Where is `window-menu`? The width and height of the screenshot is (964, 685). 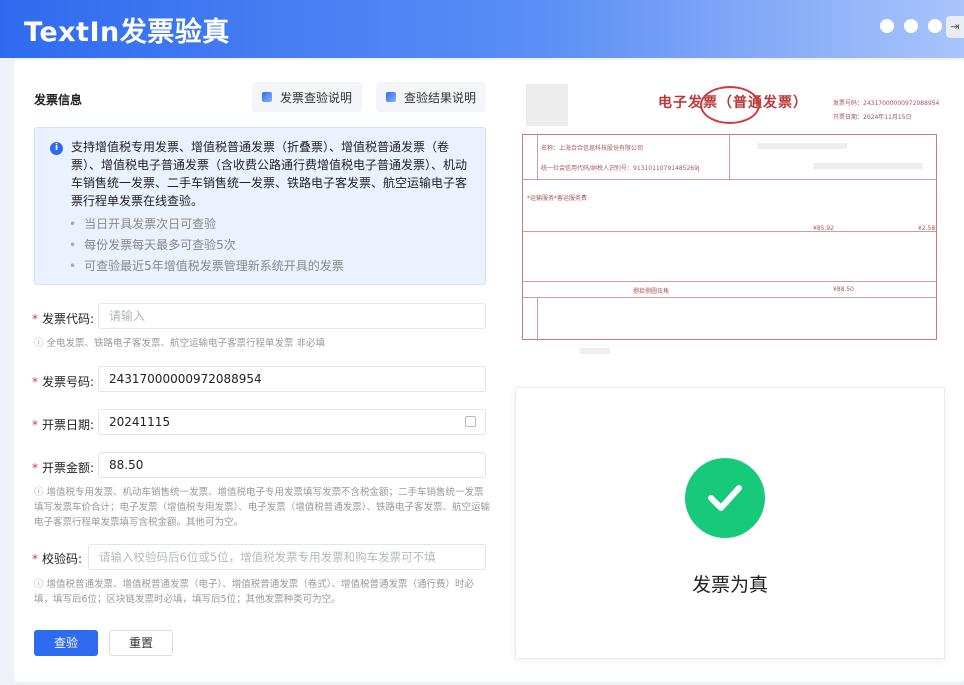 window-menu is located at coordinates (911, 26).